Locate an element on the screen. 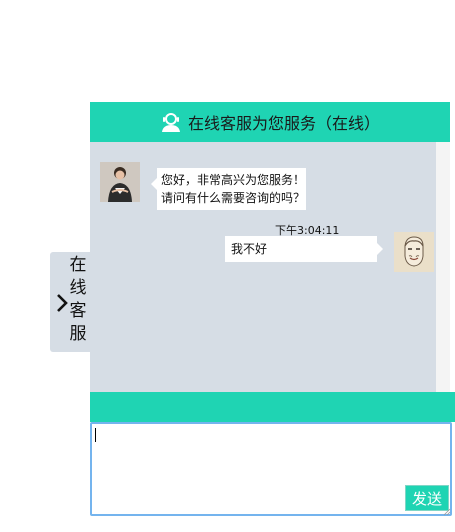 The image size is (455, 532). agent-message-bubble: 您好，非常高兴为您服务！ 请问有什么需要咨询的吗？ is located at coordinates (228, 189).